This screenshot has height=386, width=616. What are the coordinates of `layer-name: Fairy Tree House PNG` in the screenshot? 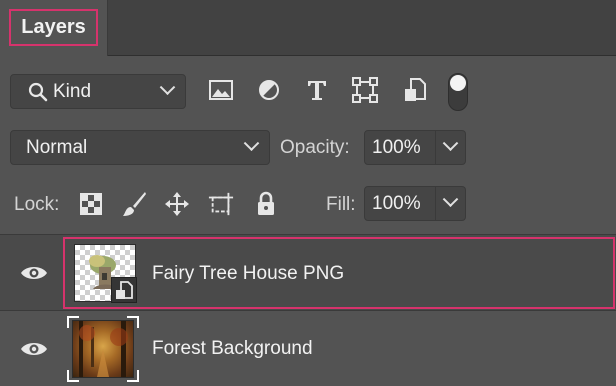 It's located at (248, 274).